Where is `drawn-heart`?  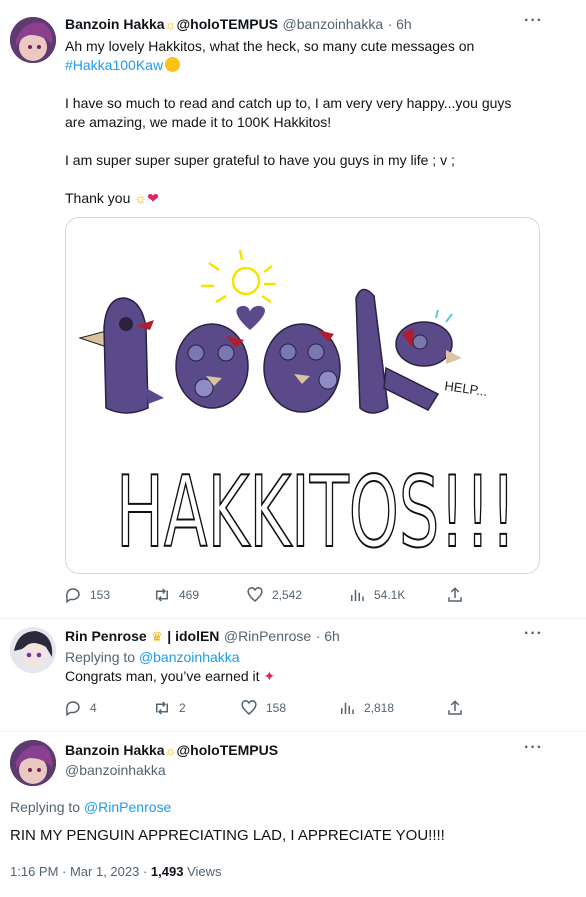 drawn-heart is located at coordinates (250, 317).